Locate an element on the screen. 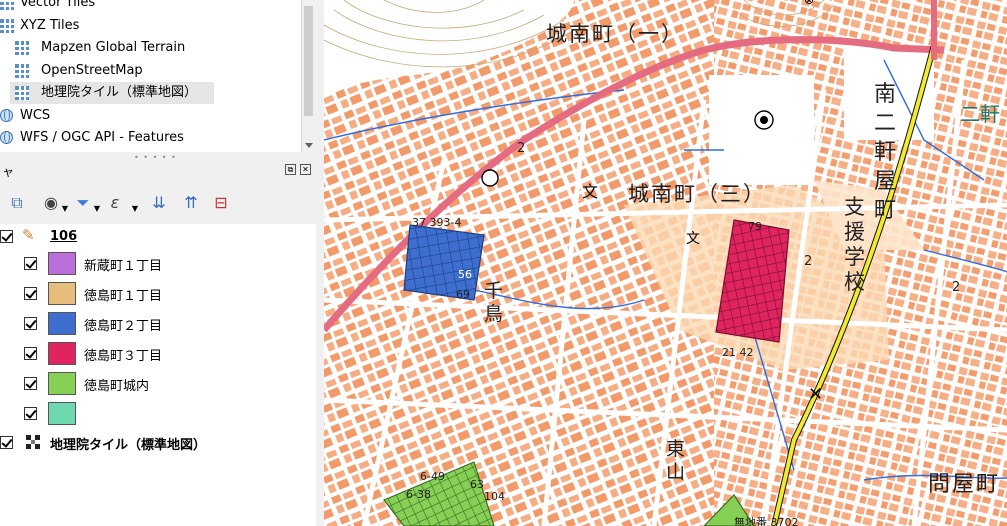 The width and height of the screenshot is (1007, 526). layer-item-shinkura: 新蔵町１丁目 is located at coordinates (158, 263).